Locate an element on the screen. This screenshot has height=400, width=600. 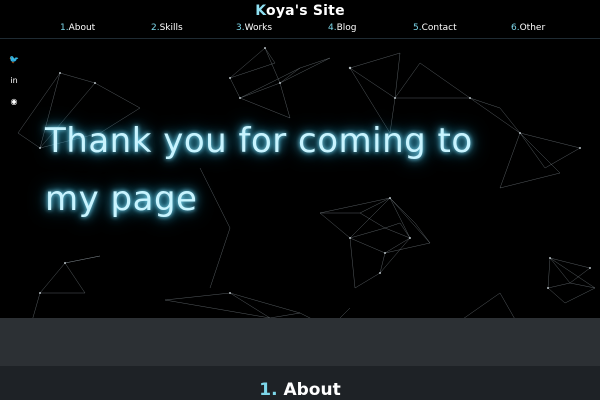
nav-label: Skills is located at coordinates (171, 28).